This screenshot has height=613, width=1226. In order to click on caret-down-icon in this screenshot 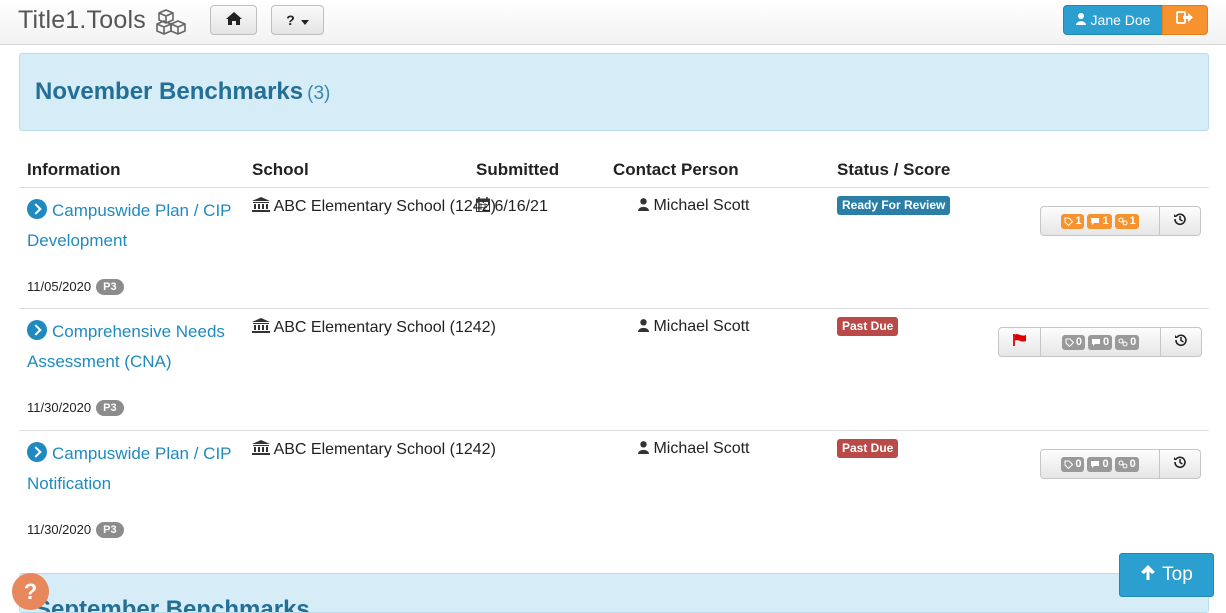, I will do `click(304, 20)`.